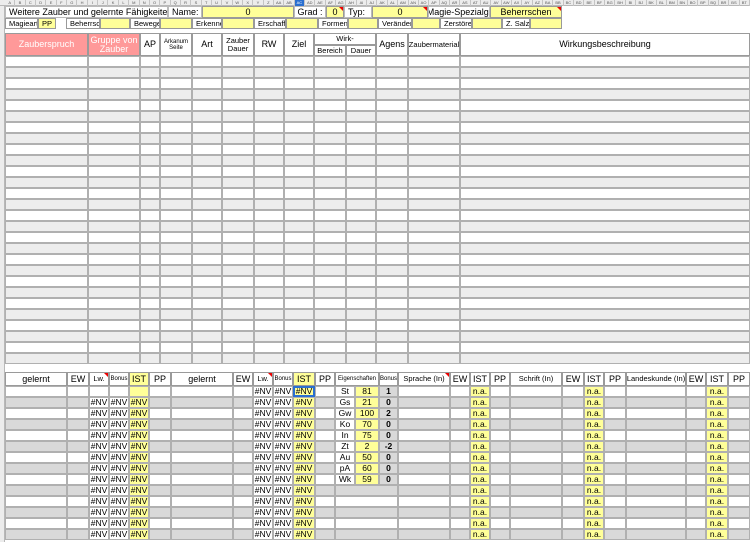 The width and height of the screenshot is (750, 542). I want to click on attribute-value: 59, so click(367, 479).